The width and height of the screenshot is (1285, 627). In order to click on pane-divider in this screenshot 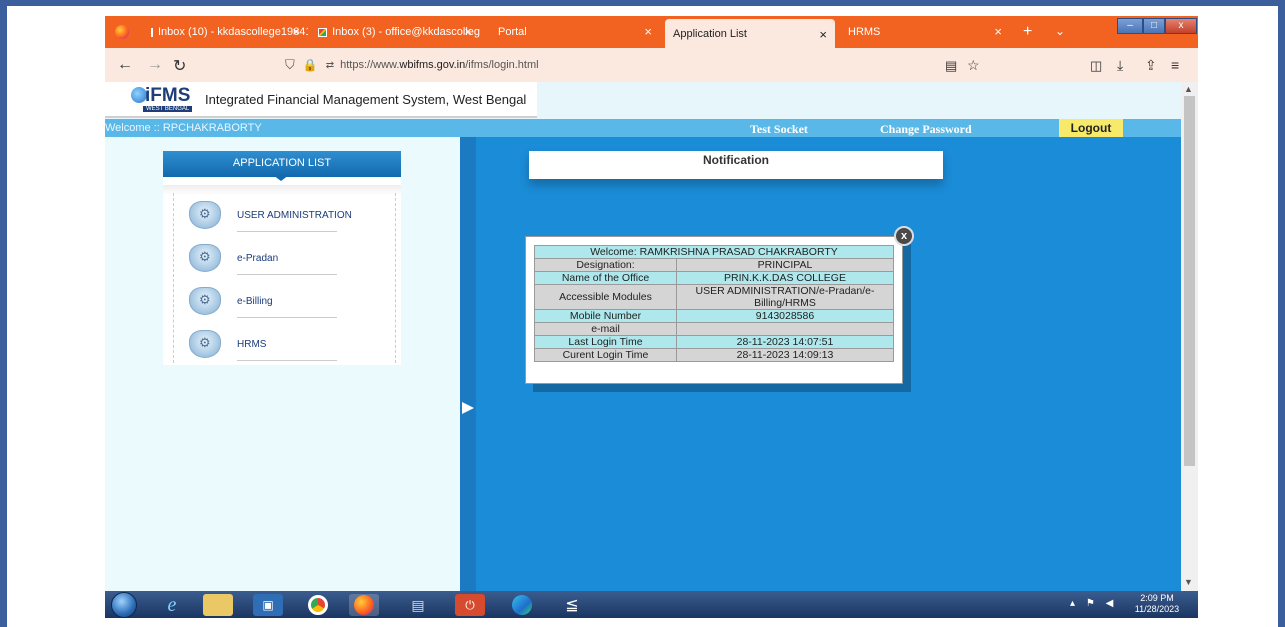, I will do `click(468, 364)`.